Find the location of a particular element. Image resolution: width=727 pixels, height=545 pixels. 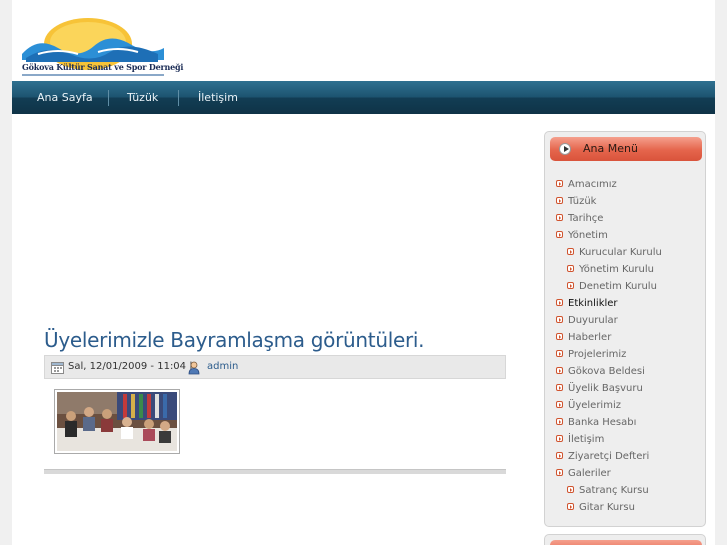

block-header is located at coordinates (626, 542).